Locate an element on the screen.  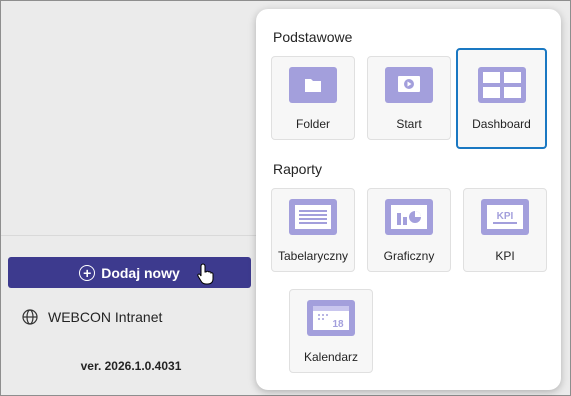
plus-circle-icon: + is located at coordinates (87, 272).